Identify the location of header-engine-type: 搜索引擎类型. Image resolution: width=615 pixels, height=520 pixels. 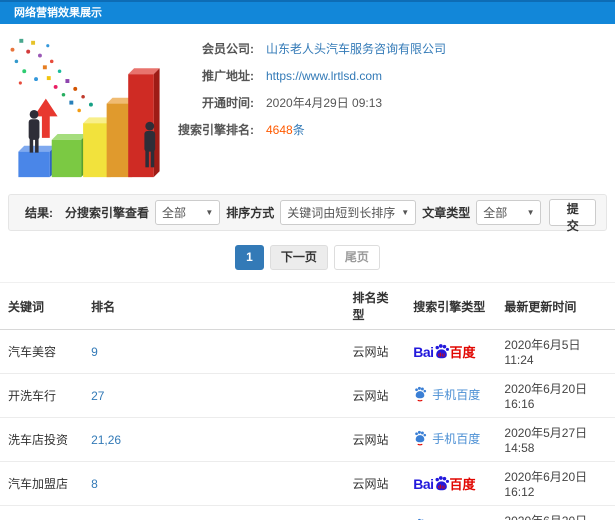
(451, 306).